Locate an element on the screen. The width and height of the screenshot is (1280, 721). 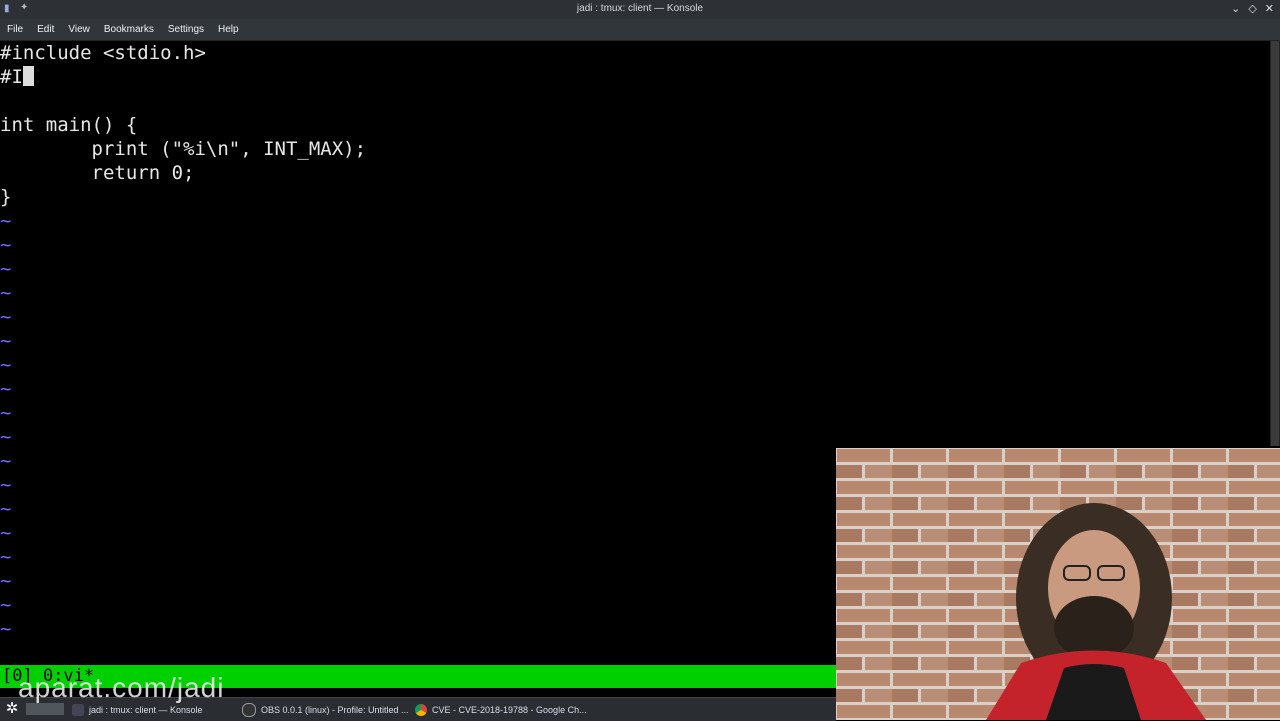
menu-settings: Settings is located at coordinates (186, 29).